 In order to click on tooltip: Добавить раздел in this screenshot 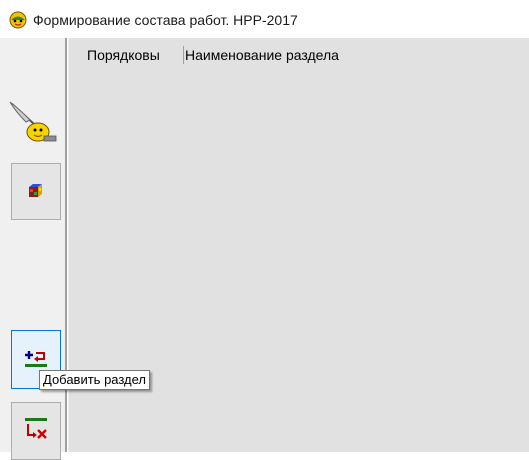, I will do `click(95, 380)`.